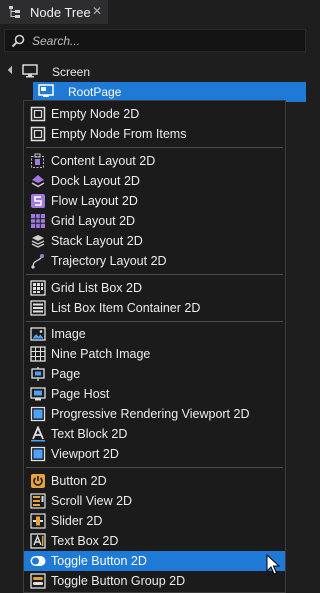  I want to click on menu-item-label: Text Block 2D, so click(89, 434).